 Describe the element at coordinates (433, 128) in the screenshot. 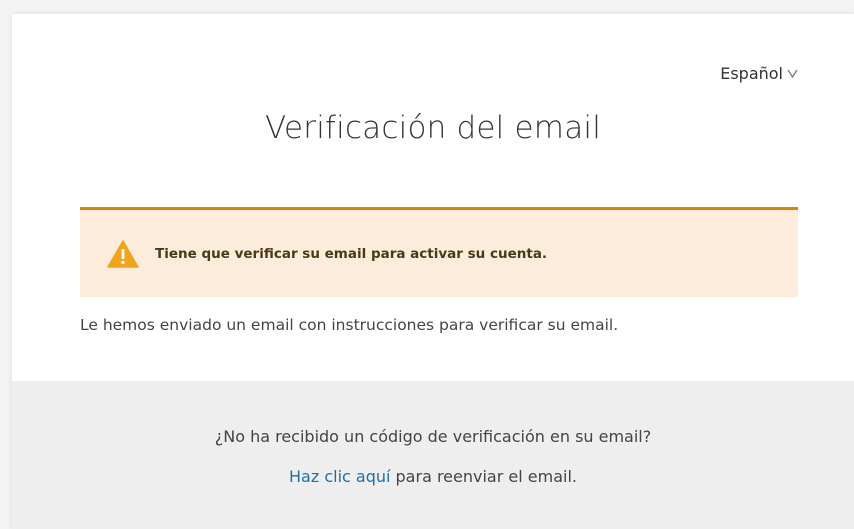

I see `page-title: Verificación del email` at that location.